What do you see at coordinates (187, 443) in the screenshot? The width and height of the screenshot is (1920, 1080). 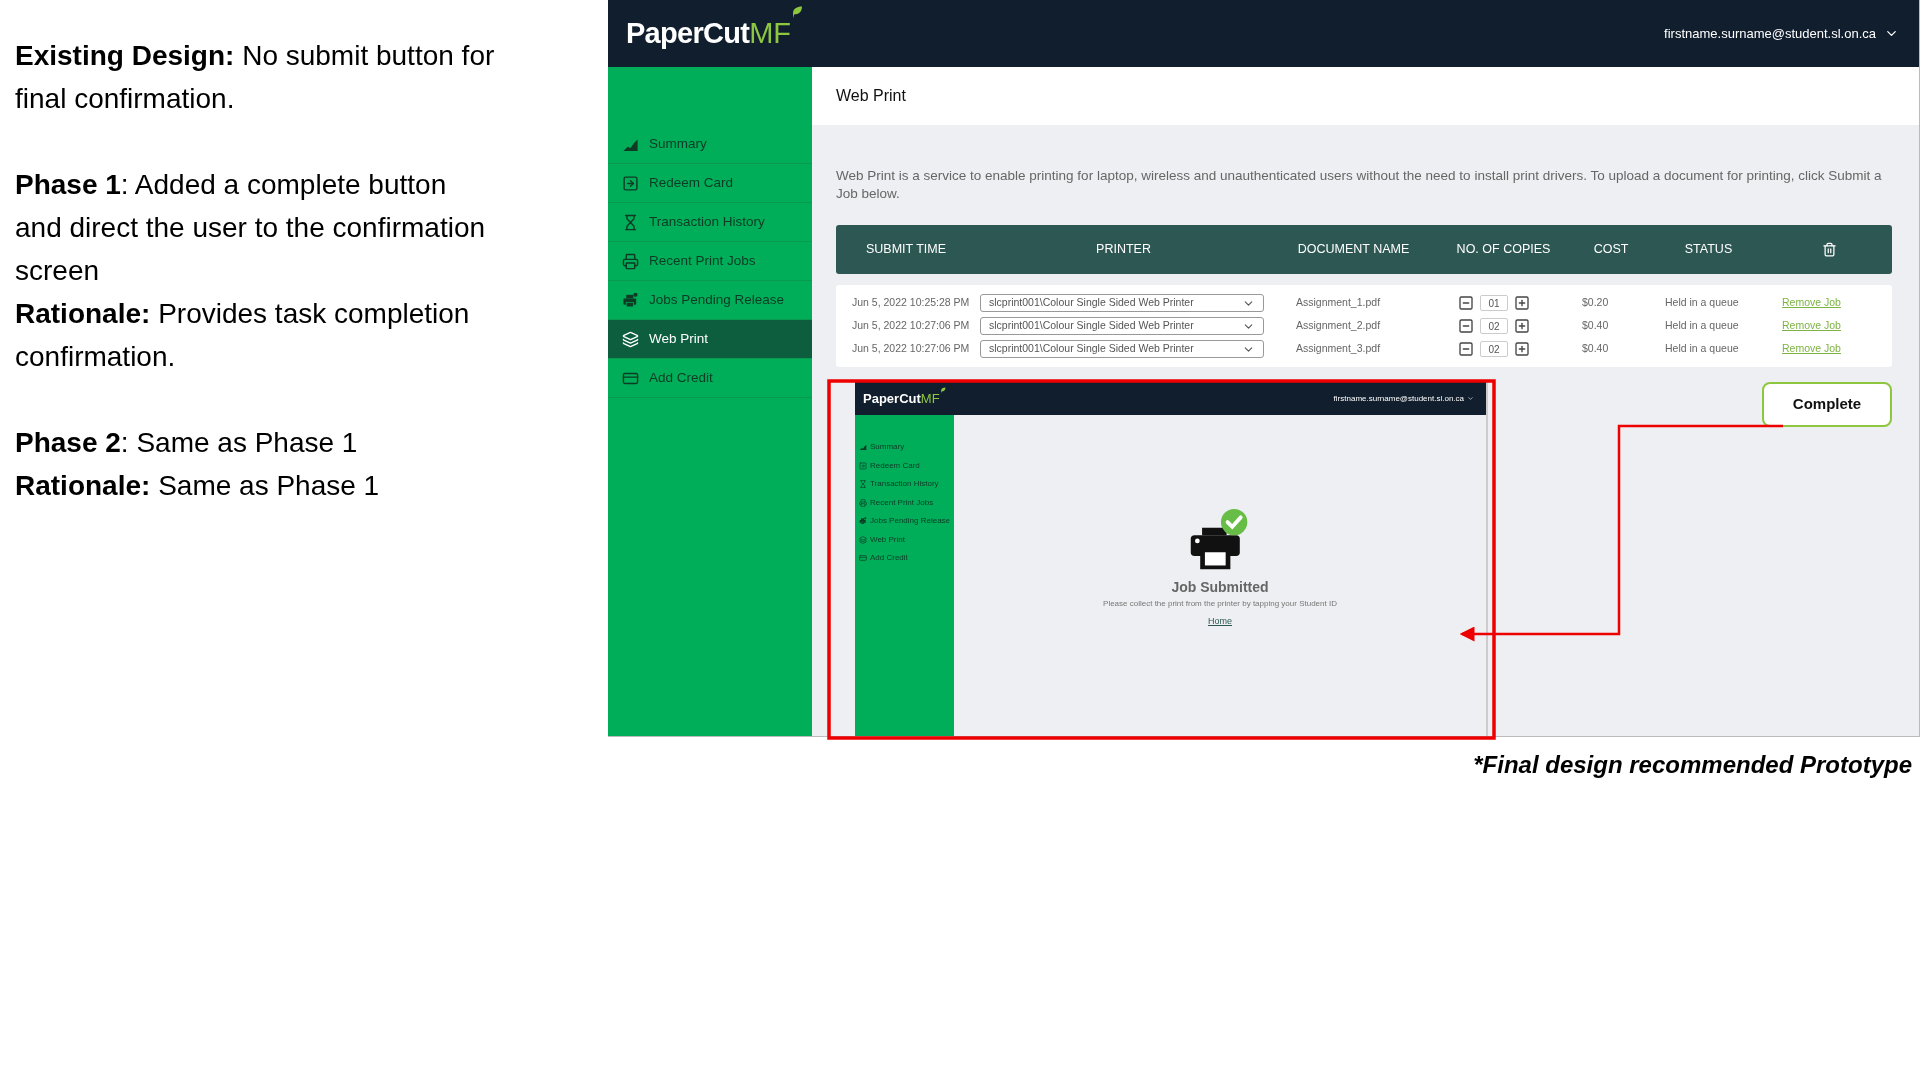 I see `note-text: Phase 2: Same as Phase 1` at bounding box center [187, 443].